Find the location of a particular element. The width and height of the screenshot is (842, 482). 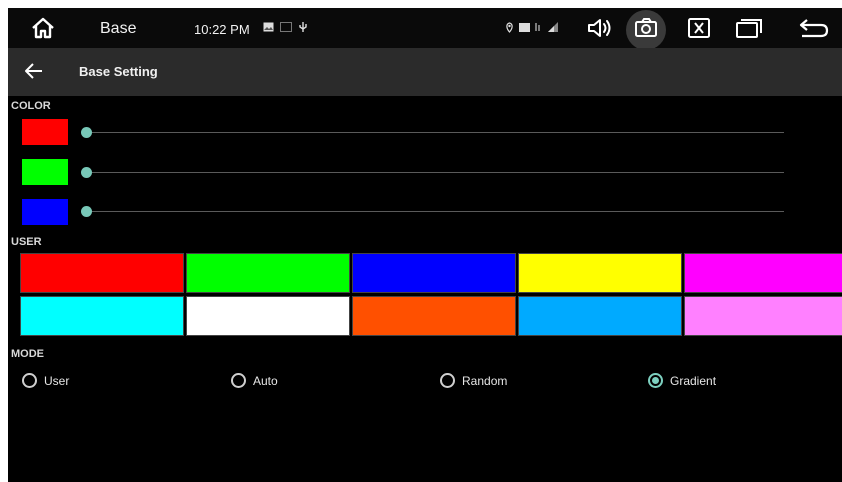

mode-section-label: MODE is located at coordinates (27, 354).